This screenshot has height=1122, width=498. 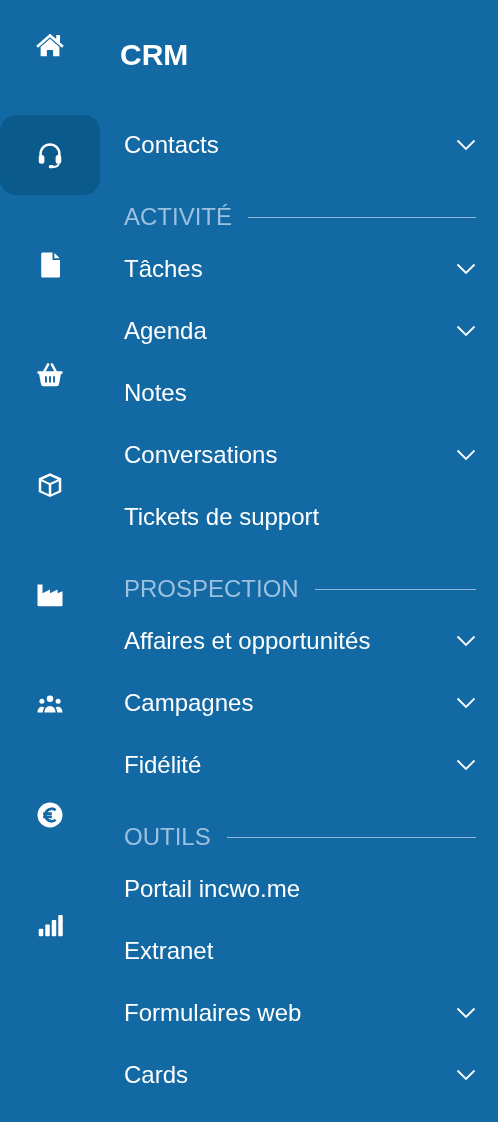 I want to click on menu-item: Affaires et opportunités, so click(x=288, y=641).